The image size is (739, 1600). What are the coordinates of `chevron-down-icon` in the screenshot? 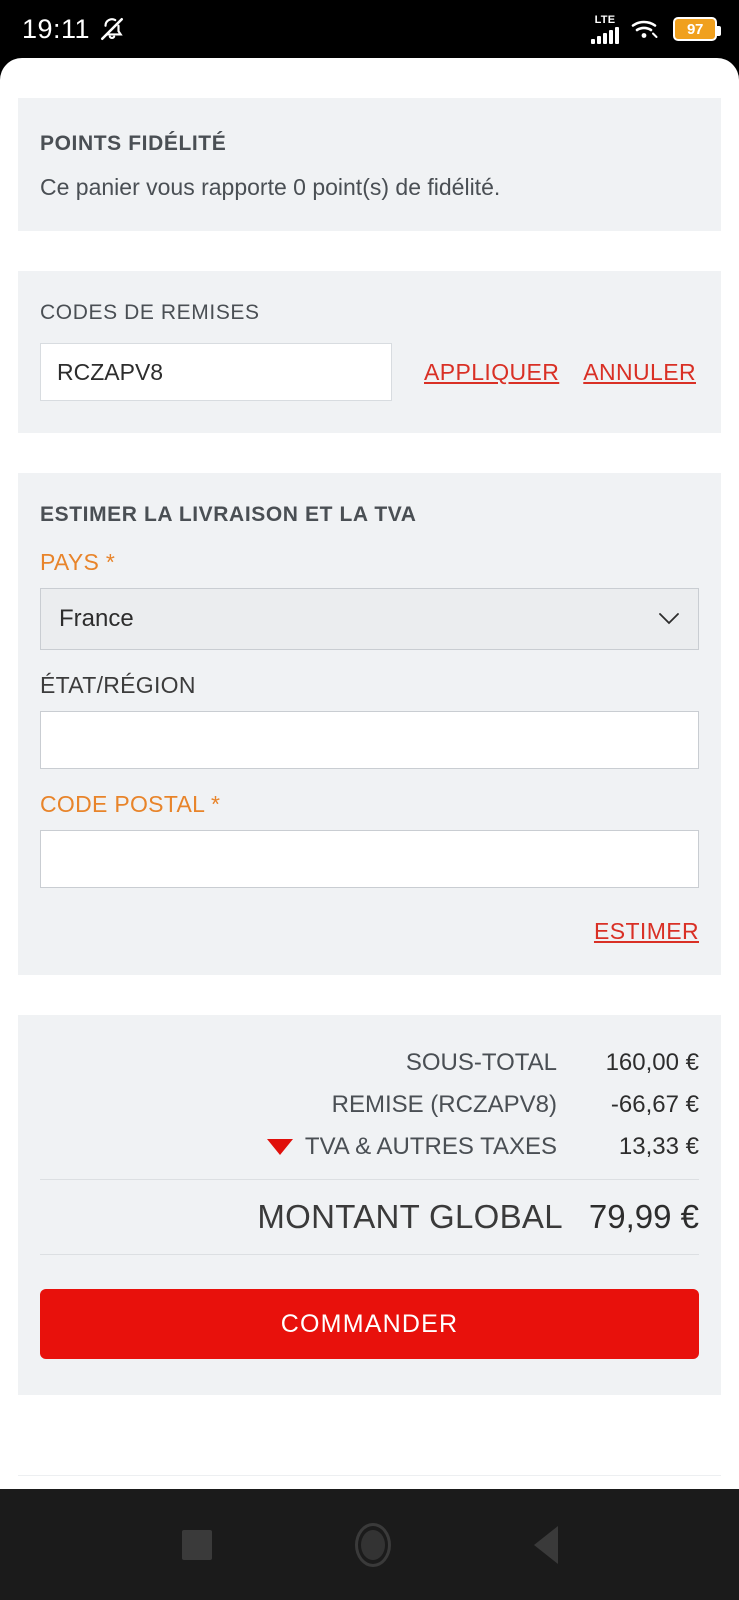 It's located at (669, 619).